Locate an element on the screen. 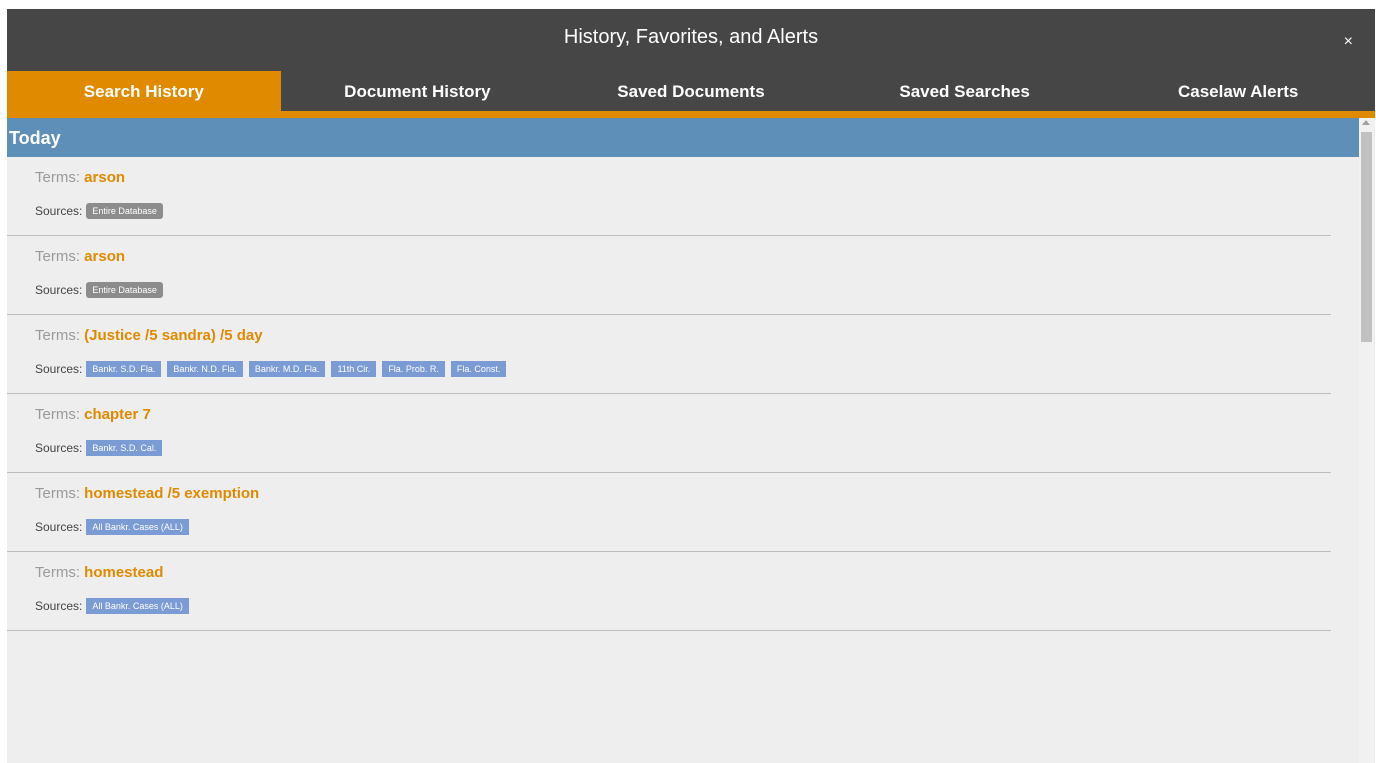 The width and height of the screenshot is (1376, 763). dialog-title: History, Favorites, and Alerts is located at coordinates (691, 37).